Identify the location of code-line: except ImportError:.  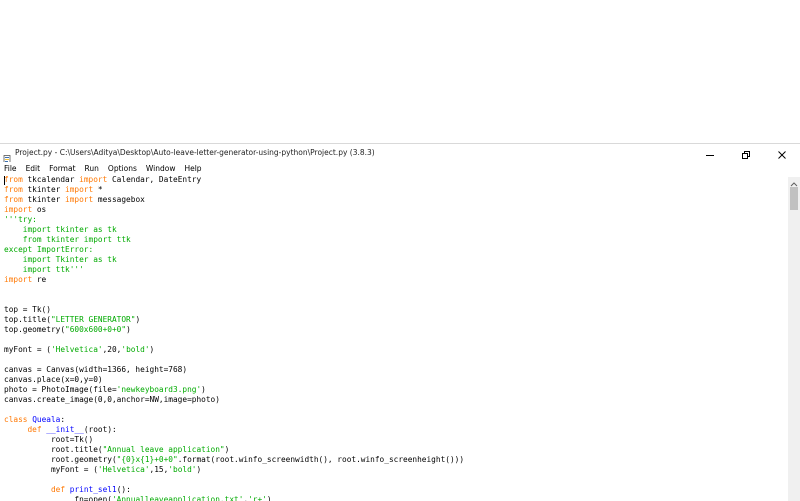
(234, 250).